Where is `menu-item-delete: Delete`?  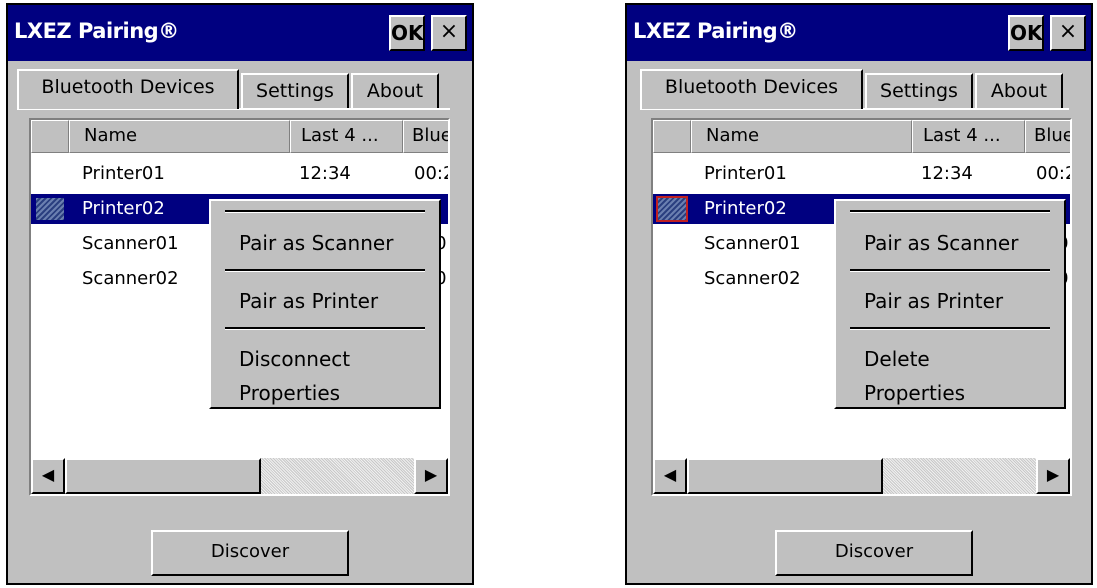
menu-item-delete: Delete is located at coordinates (897, 359).